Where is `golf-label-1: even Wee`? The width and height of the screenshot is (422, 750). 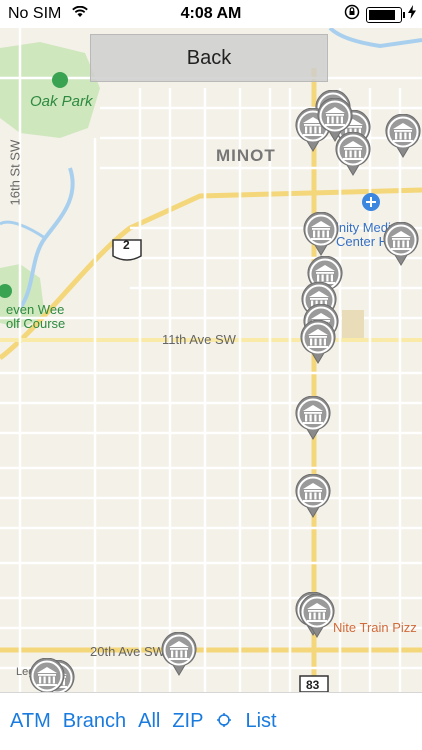
golf-label-1: even Wee is located at coordinates (35, 309).